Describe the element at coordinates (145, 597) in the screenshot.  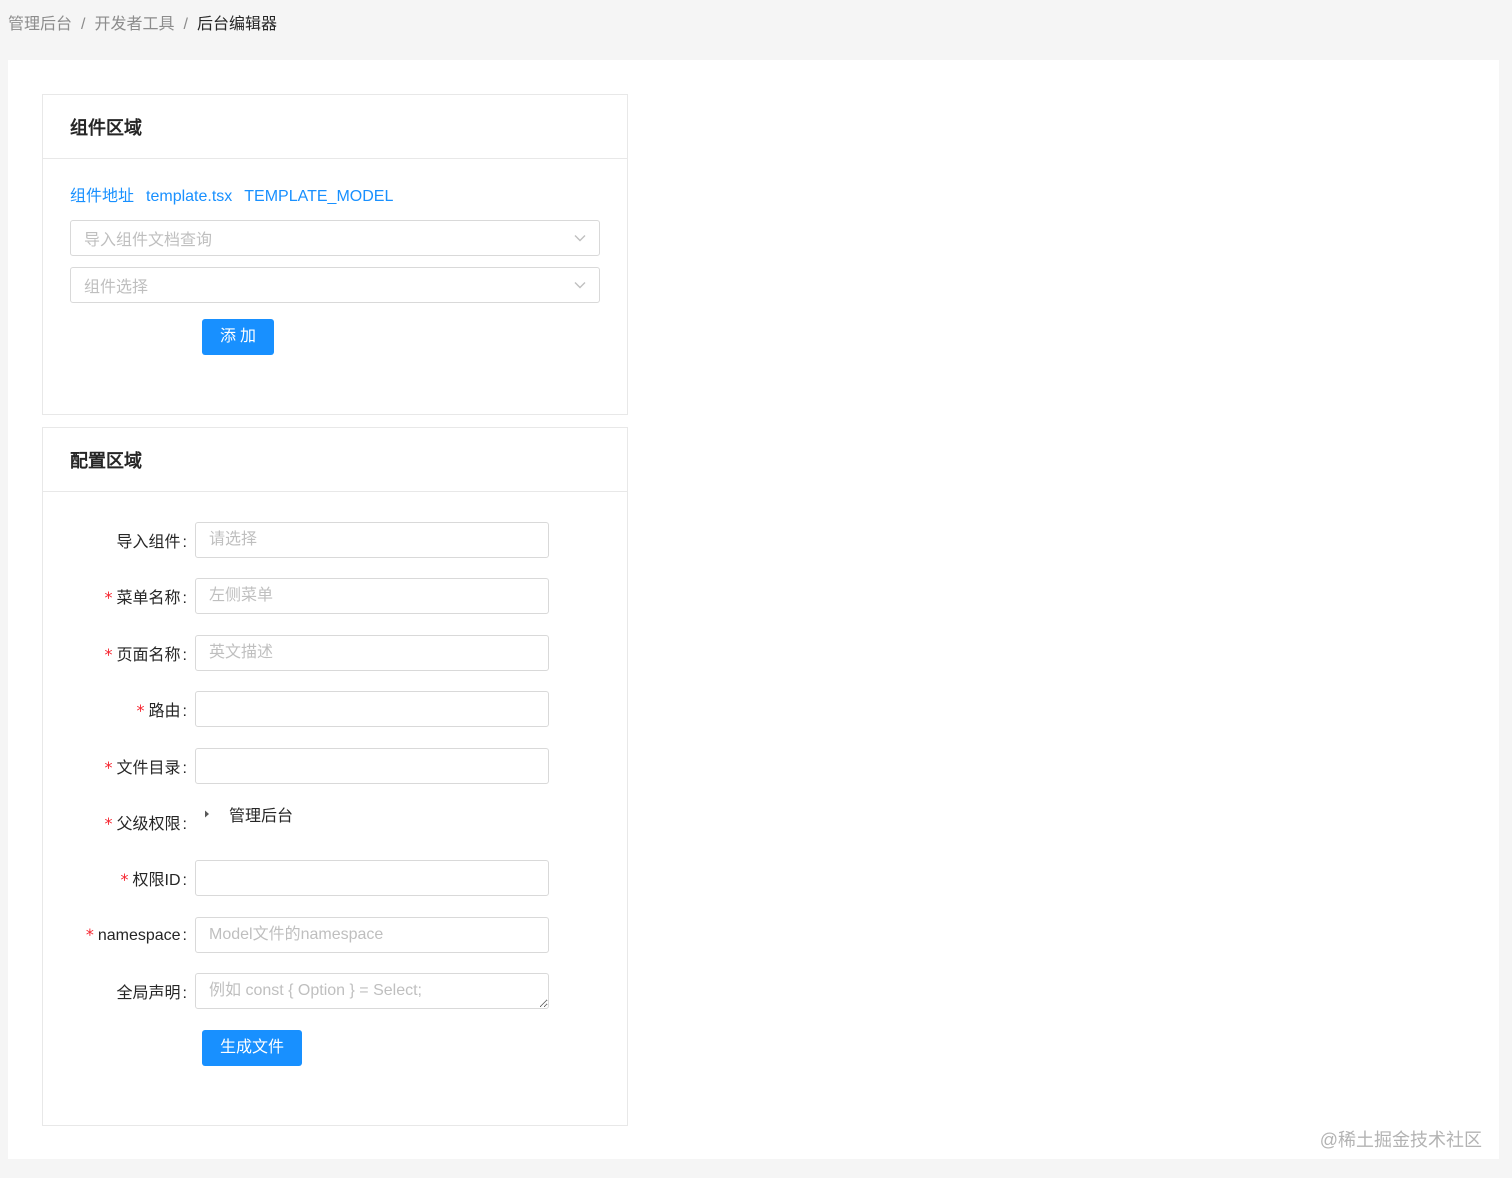
I see `menu-name-label: * 菜单名称:` at that location.